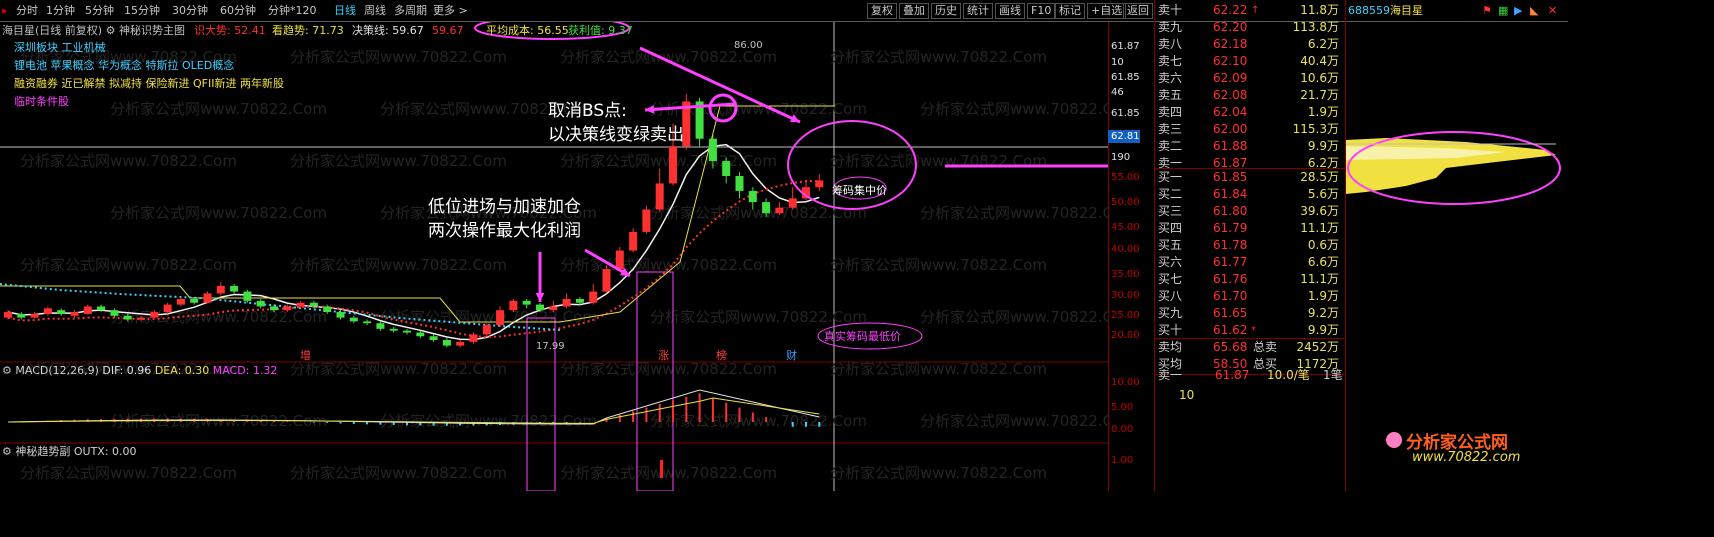 This screenshot has height=537, width=1714. What do you see at coordinates (1230, 296) in the screenshot?
I see `order-price: 61.70` at bounding box center [1230, 296].